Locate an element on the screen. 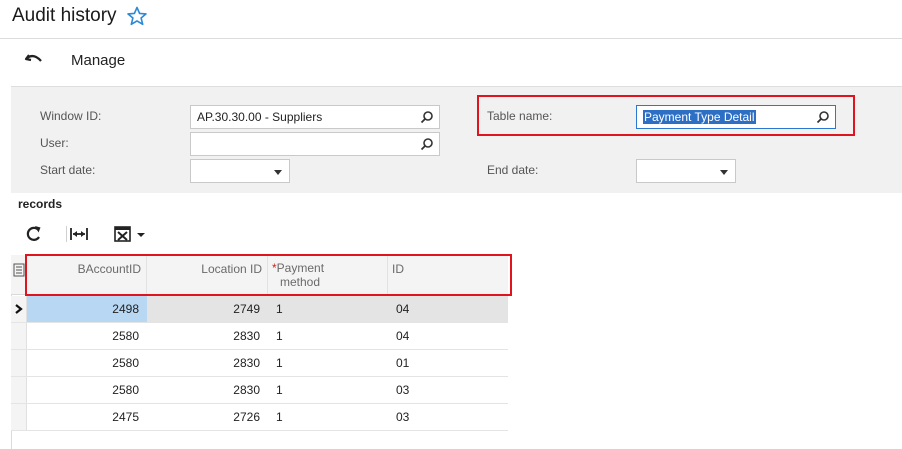 This screenshot has height=449, width=902. cell-baccountid: 2475 is located at coordinates (87, 417).